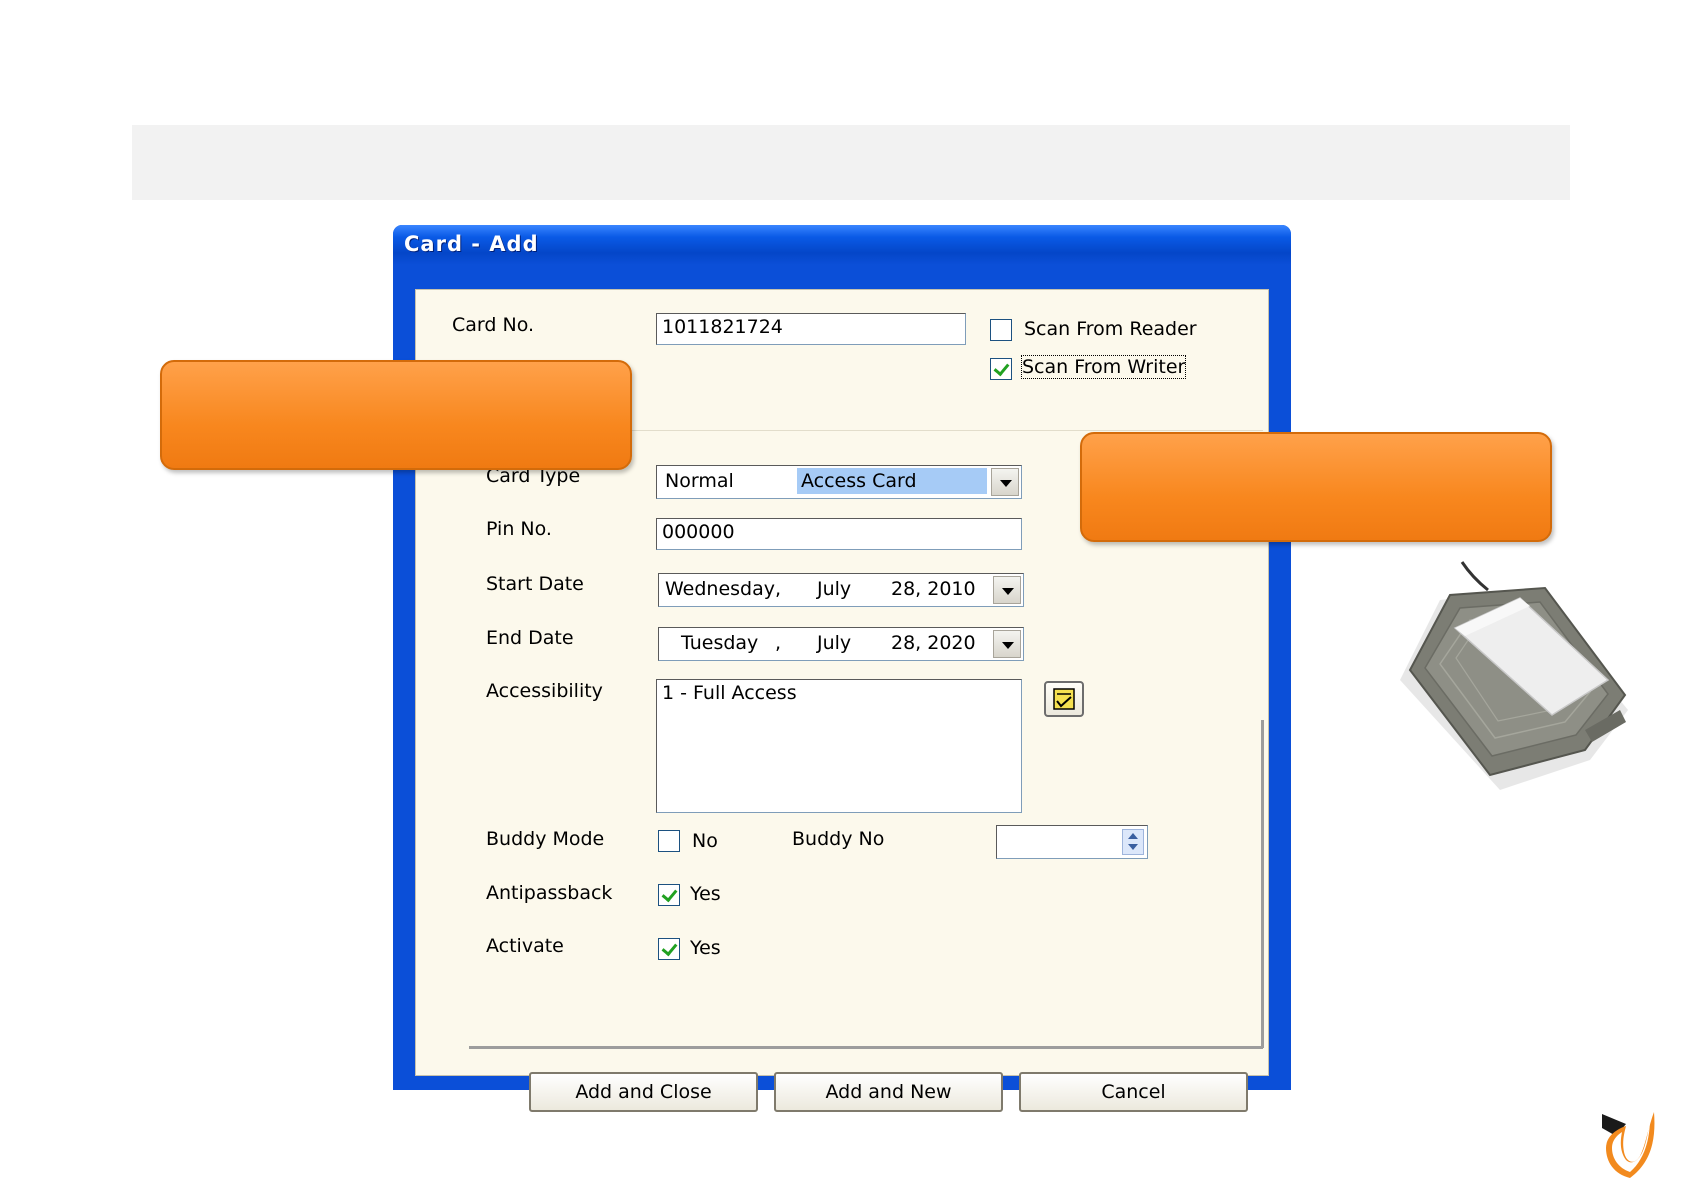 The height and width of the screenshot is (1191, 1684). I want to click on start-date-day: Wednesday,, so click(723, 589).